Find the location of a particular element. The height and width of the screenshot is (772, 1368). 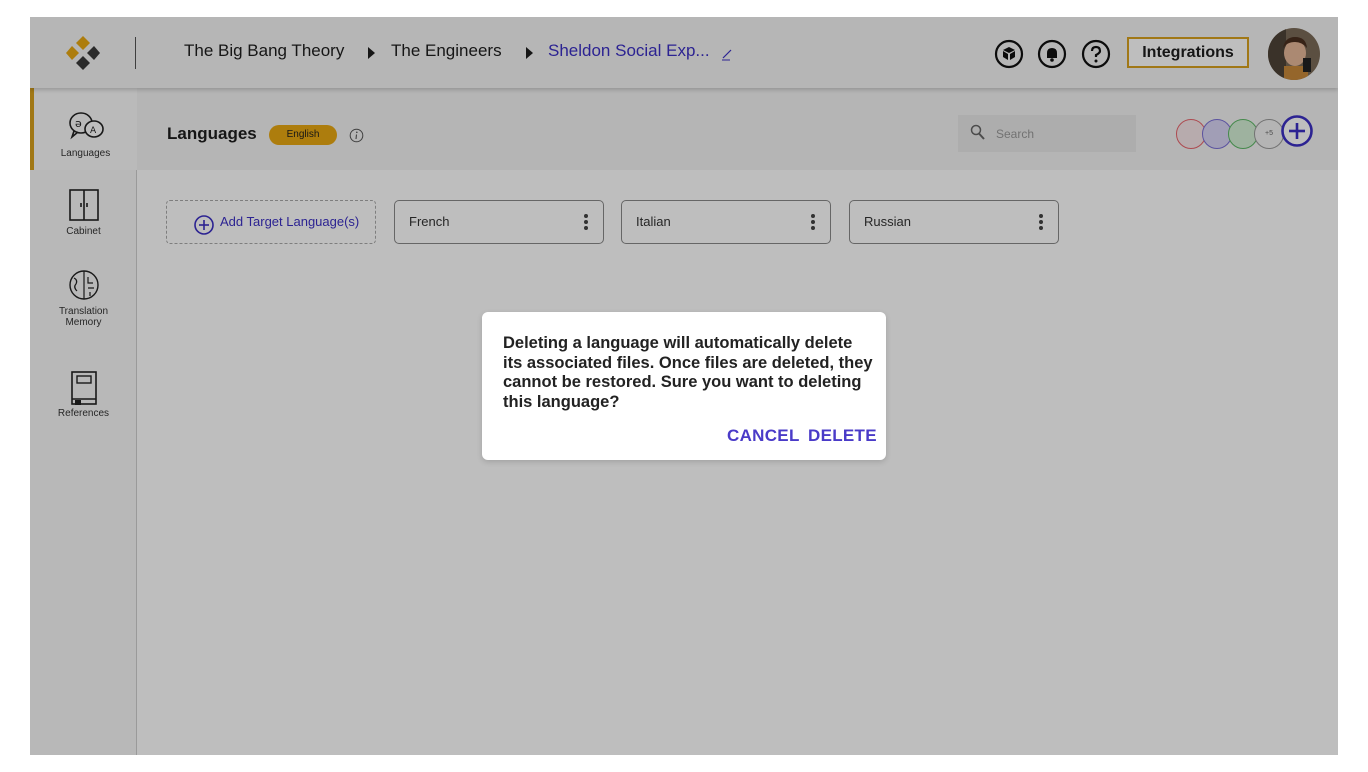

cancel-button: CANCEL is located at coordinates (763, 436).